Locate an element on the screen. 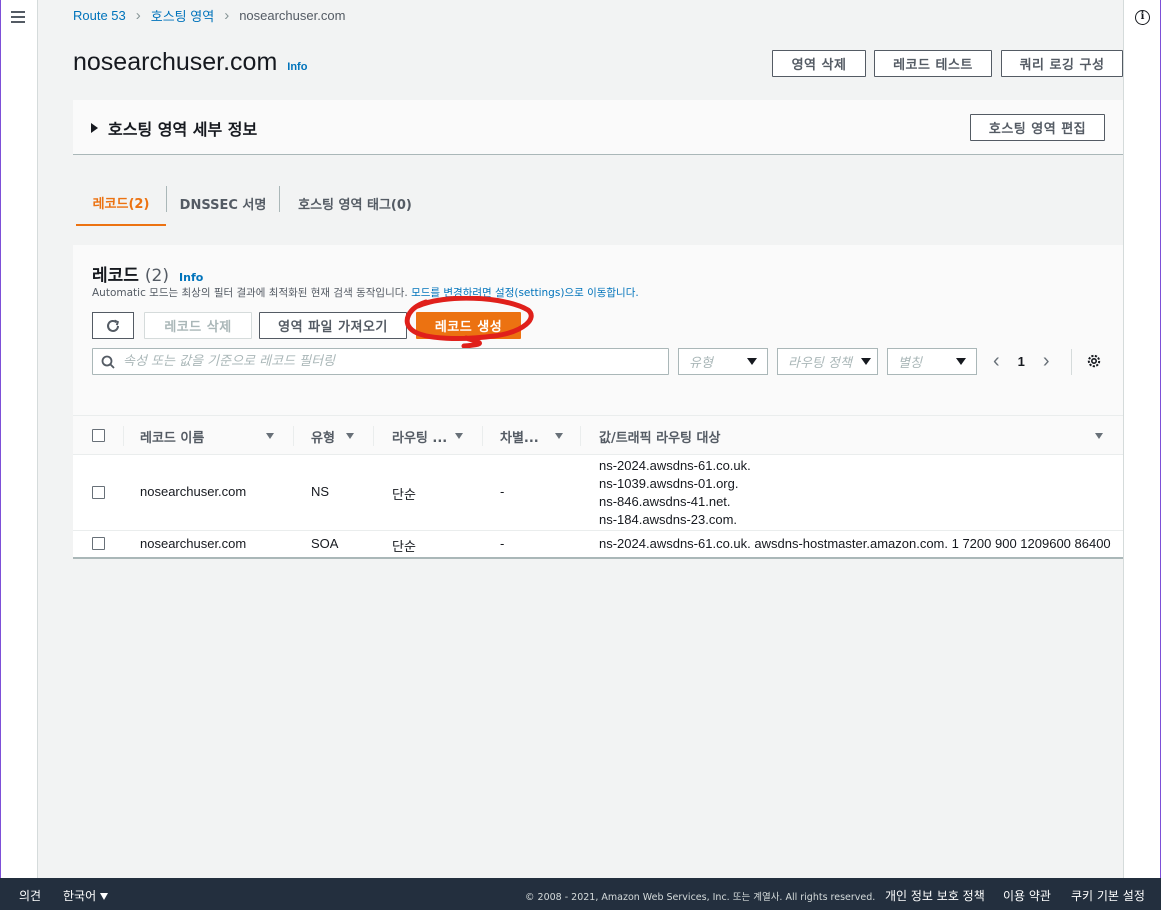  breadcrumb: Route 53 › 호스팅 영역 › nosearchuser.com is located at coordinates (209, 15).